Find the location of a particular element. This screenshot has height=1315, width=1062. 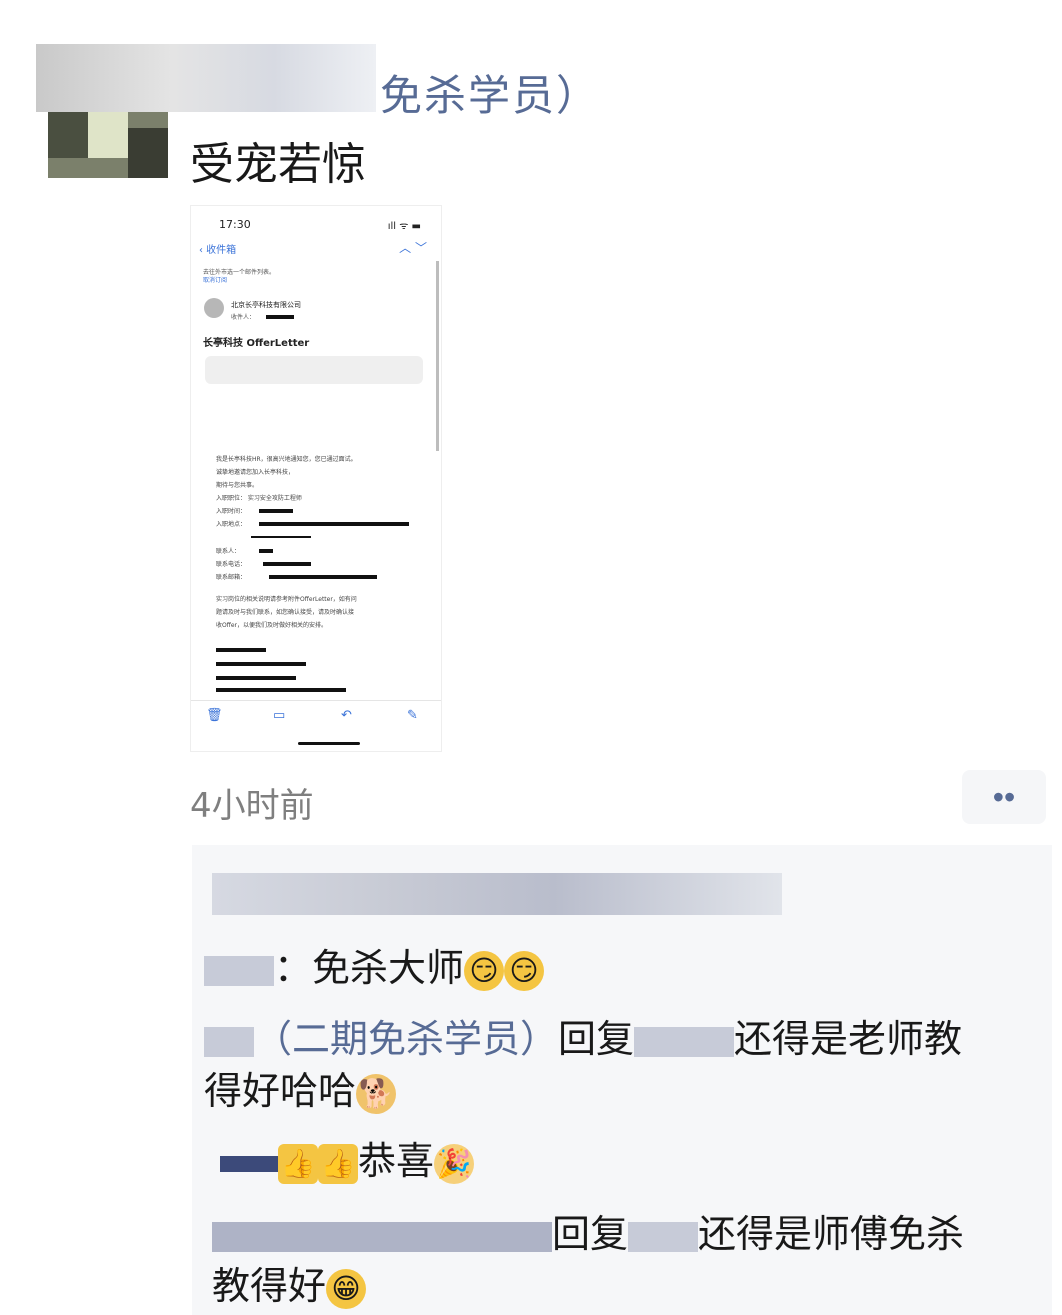

mail-body-line: 联系人： is located at coordinates (228, 551).